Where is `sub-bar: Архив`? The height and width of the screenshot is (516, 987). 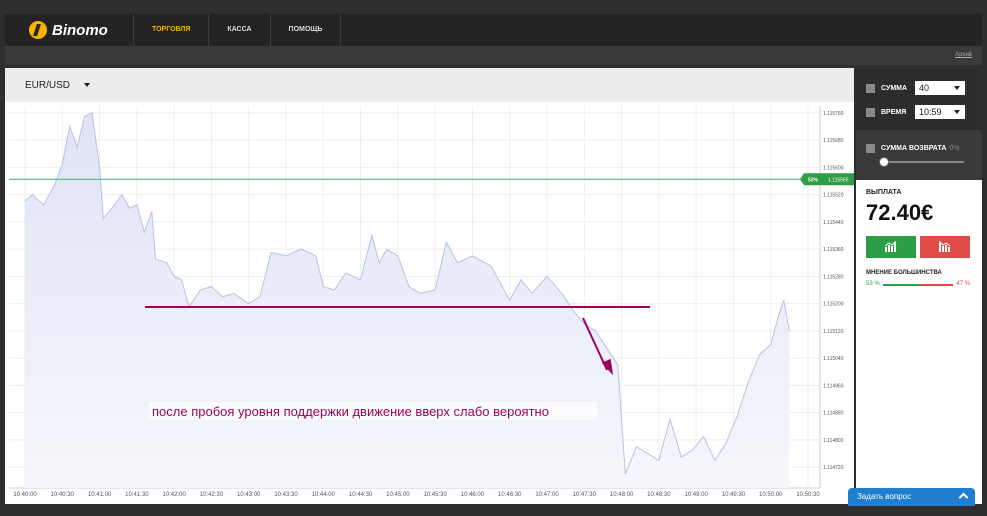 sub-bar: Архив is located at coordinates (493, 56).